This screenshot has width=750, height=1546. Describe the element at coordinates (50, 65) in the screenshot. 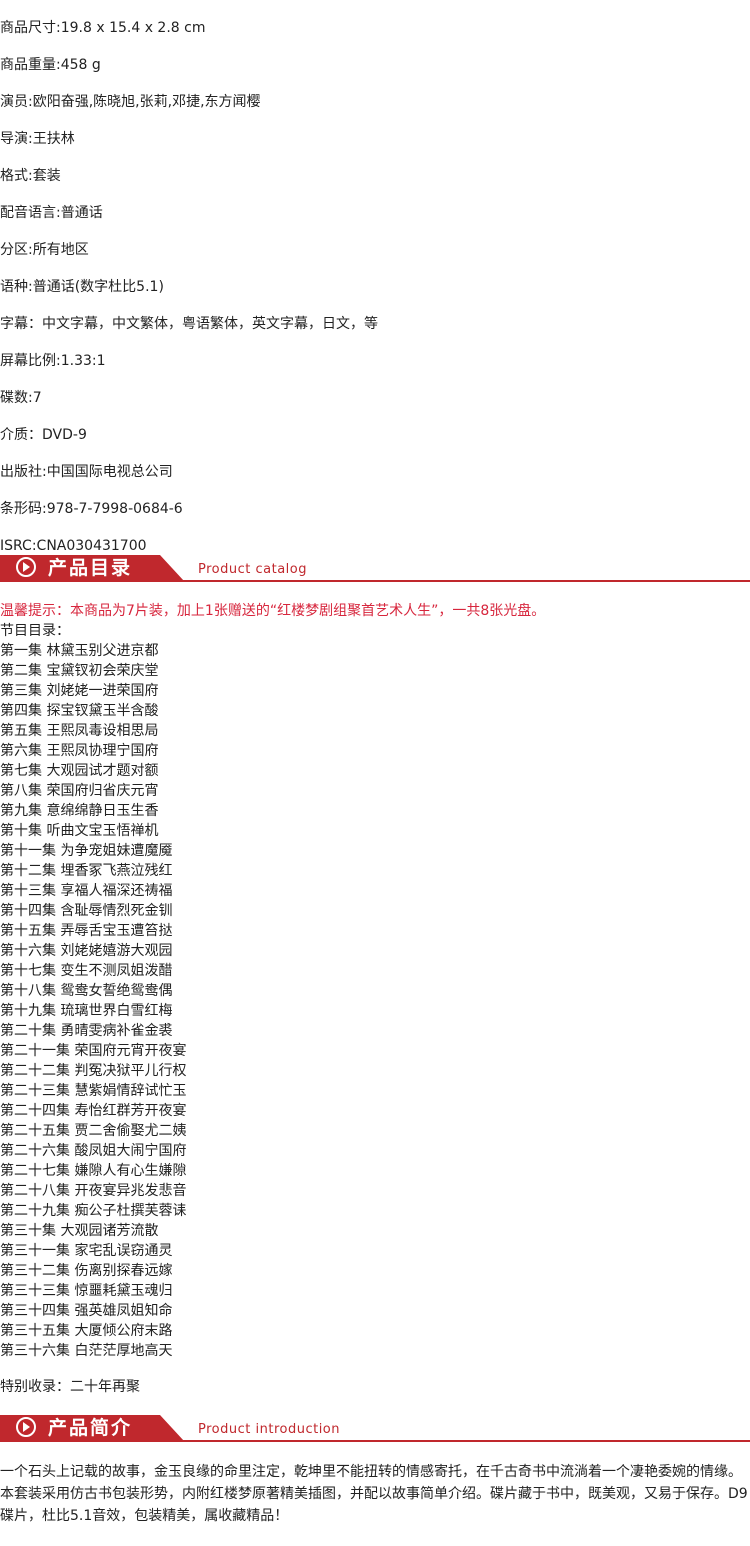

I see `spec-weight: 商品重量:458 g` at that location.